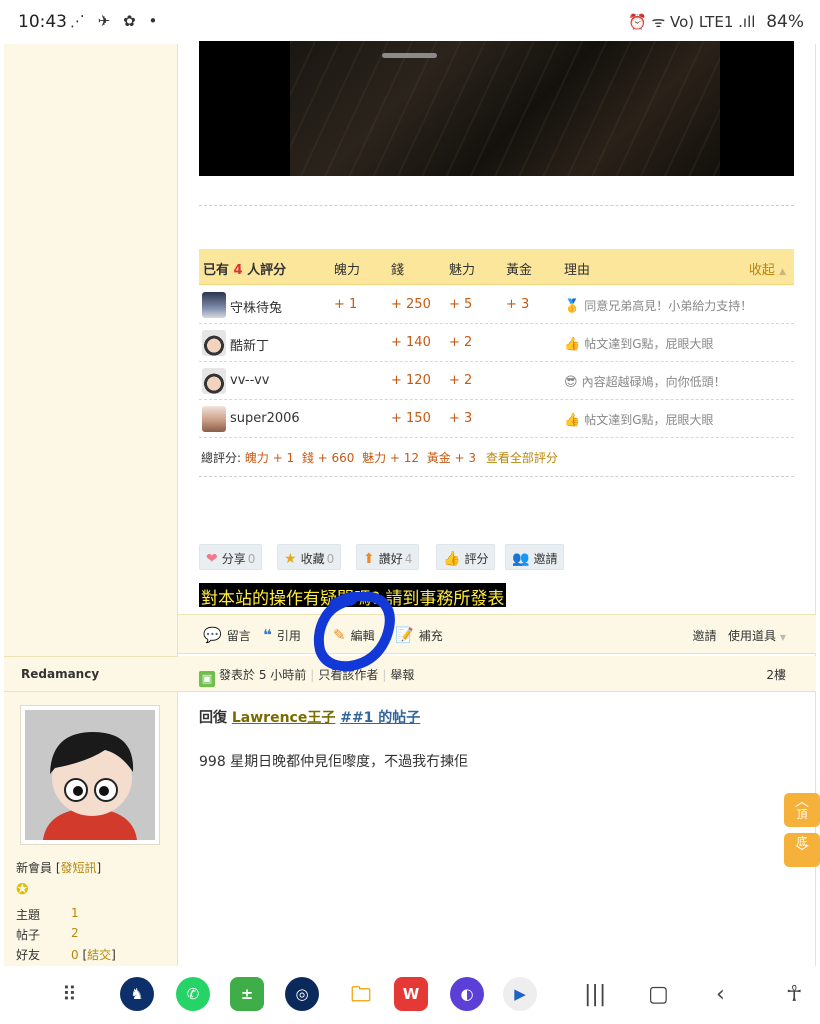  Describe the element at coordinates (496, 343) in the screenshot. I see `rating-row: 酷新丁 + 140 + 2 👍 帖文達到G點，屁眼大眼` at that location.